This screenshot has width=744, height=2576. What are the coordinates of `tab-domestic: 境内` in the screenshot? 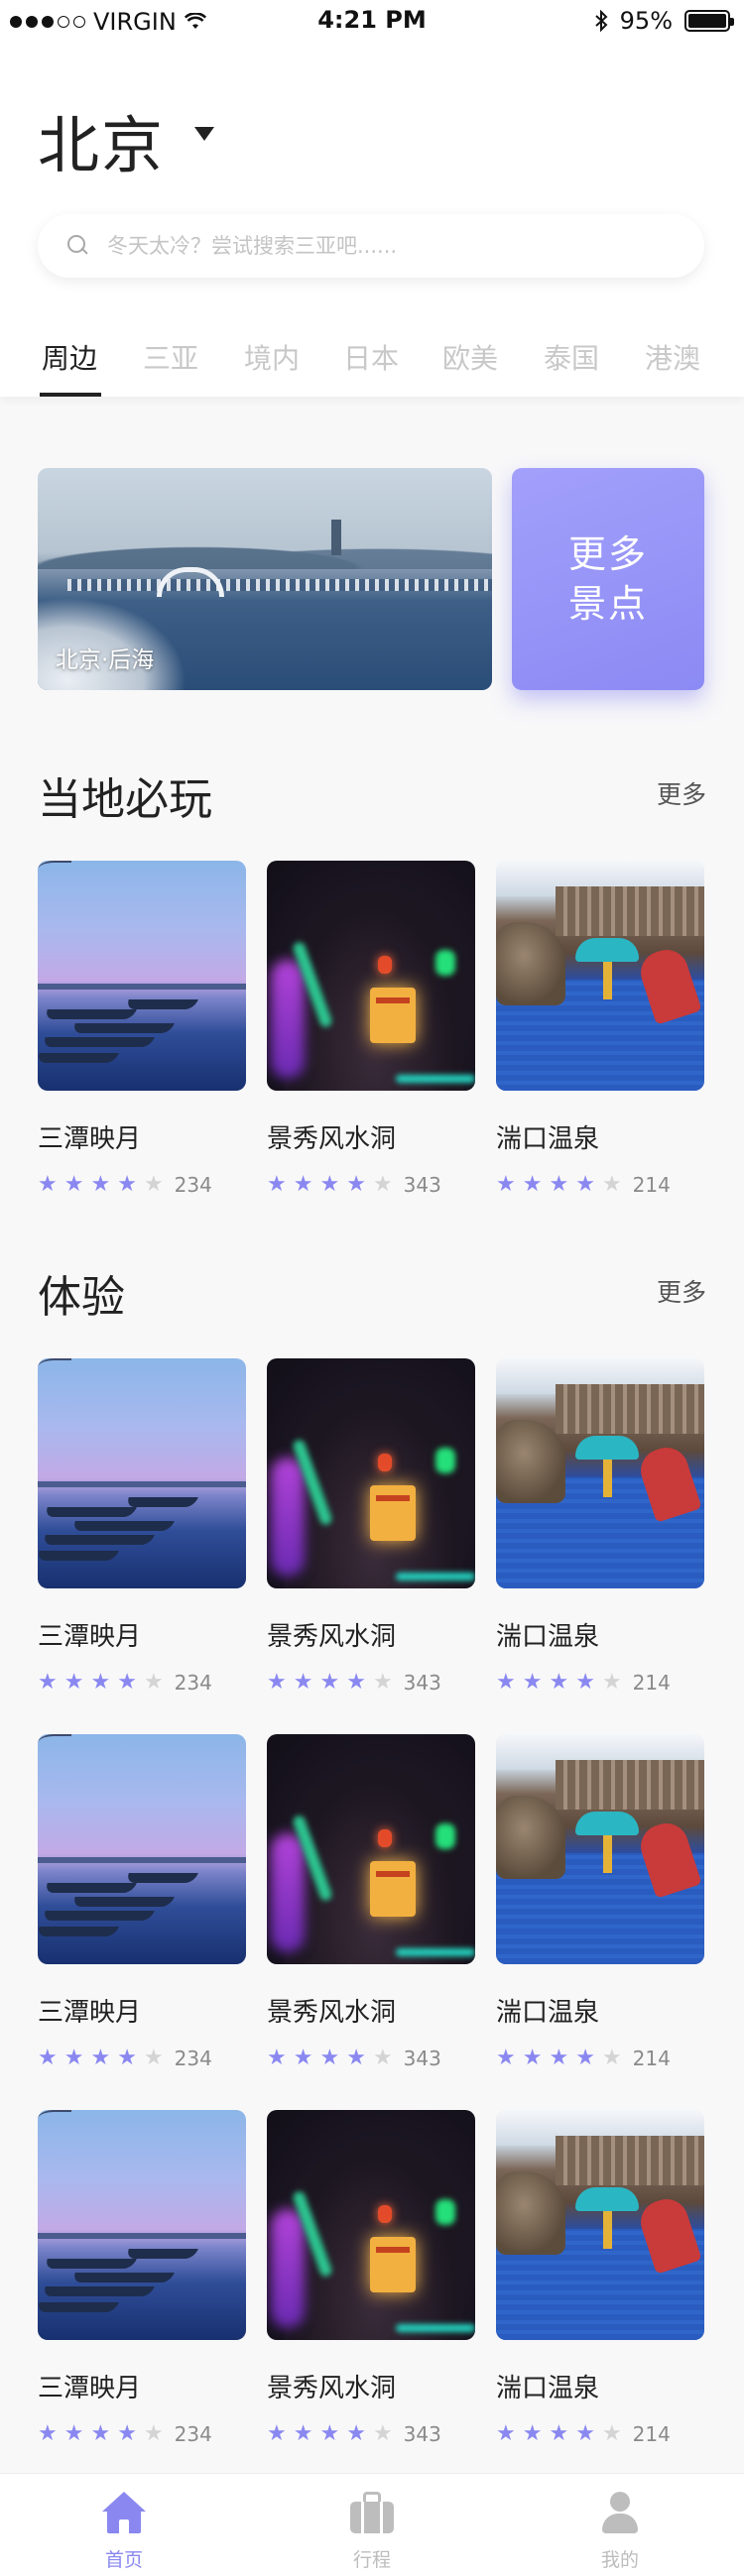 It's located at (272, 357).